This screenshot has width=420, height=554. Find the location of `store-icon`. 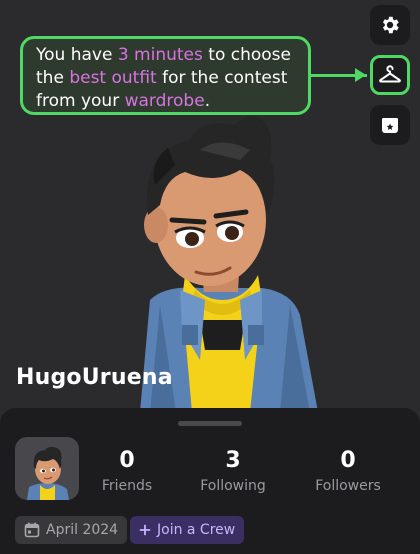

store-icon is located at coordinates (390, 125).